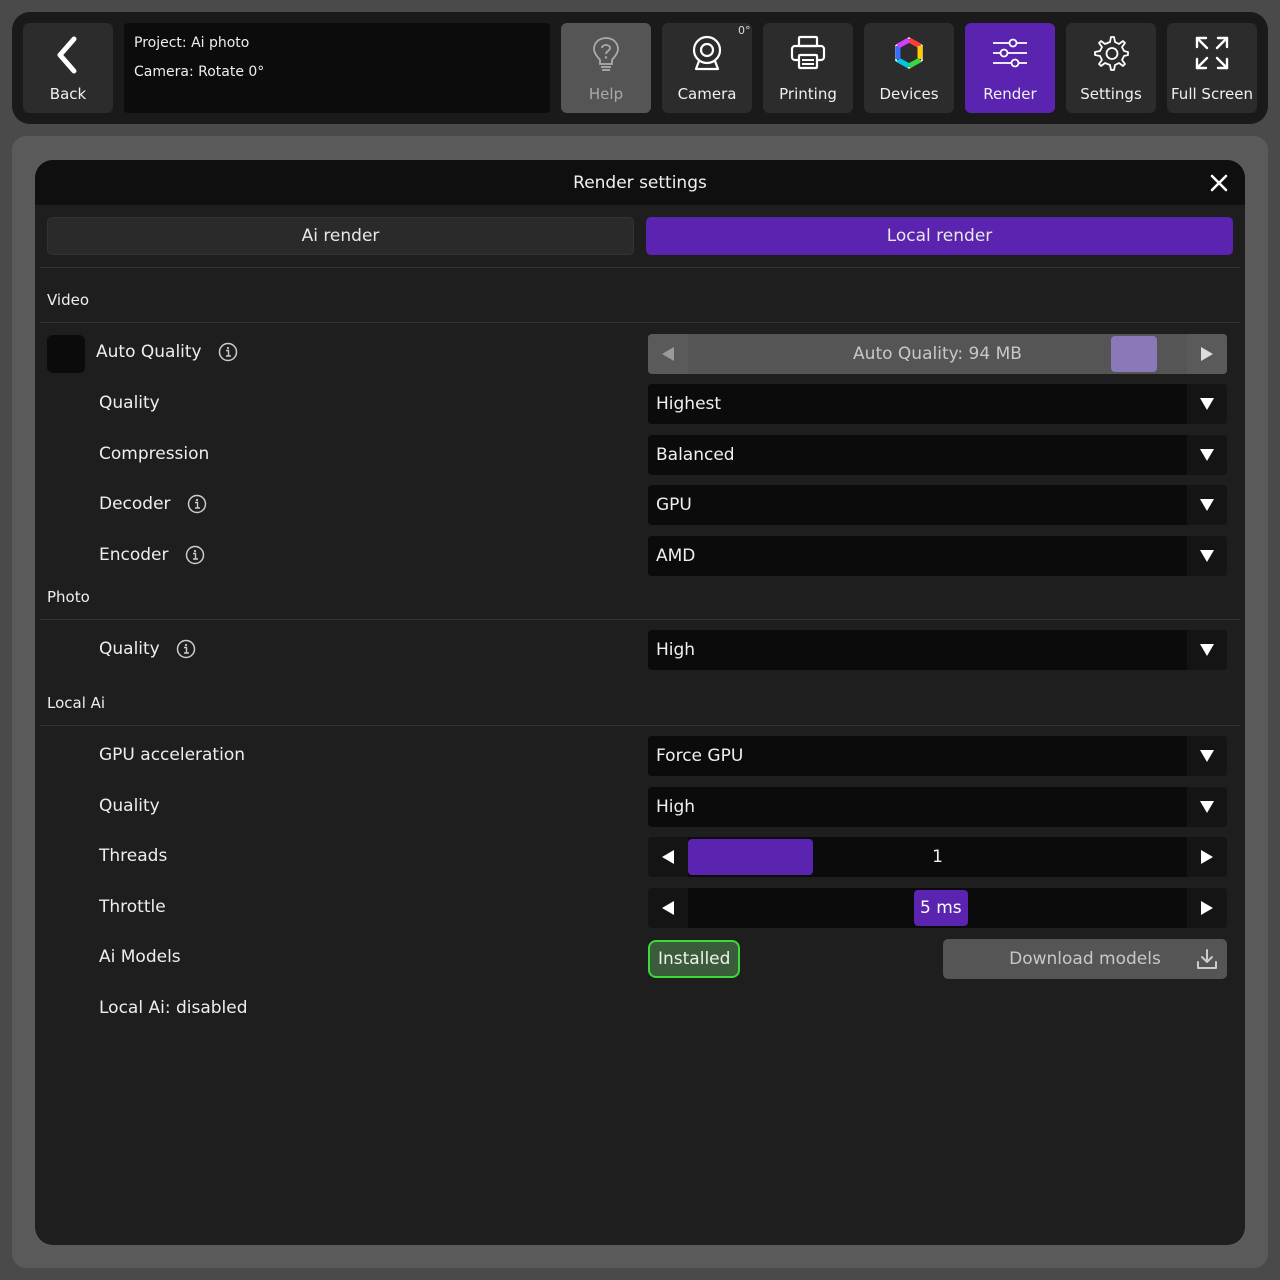 The image size is (1280, 1280). Describe the element at coordinates (1134, 354) in the screenshot. I see `slider-thumb` at that location.